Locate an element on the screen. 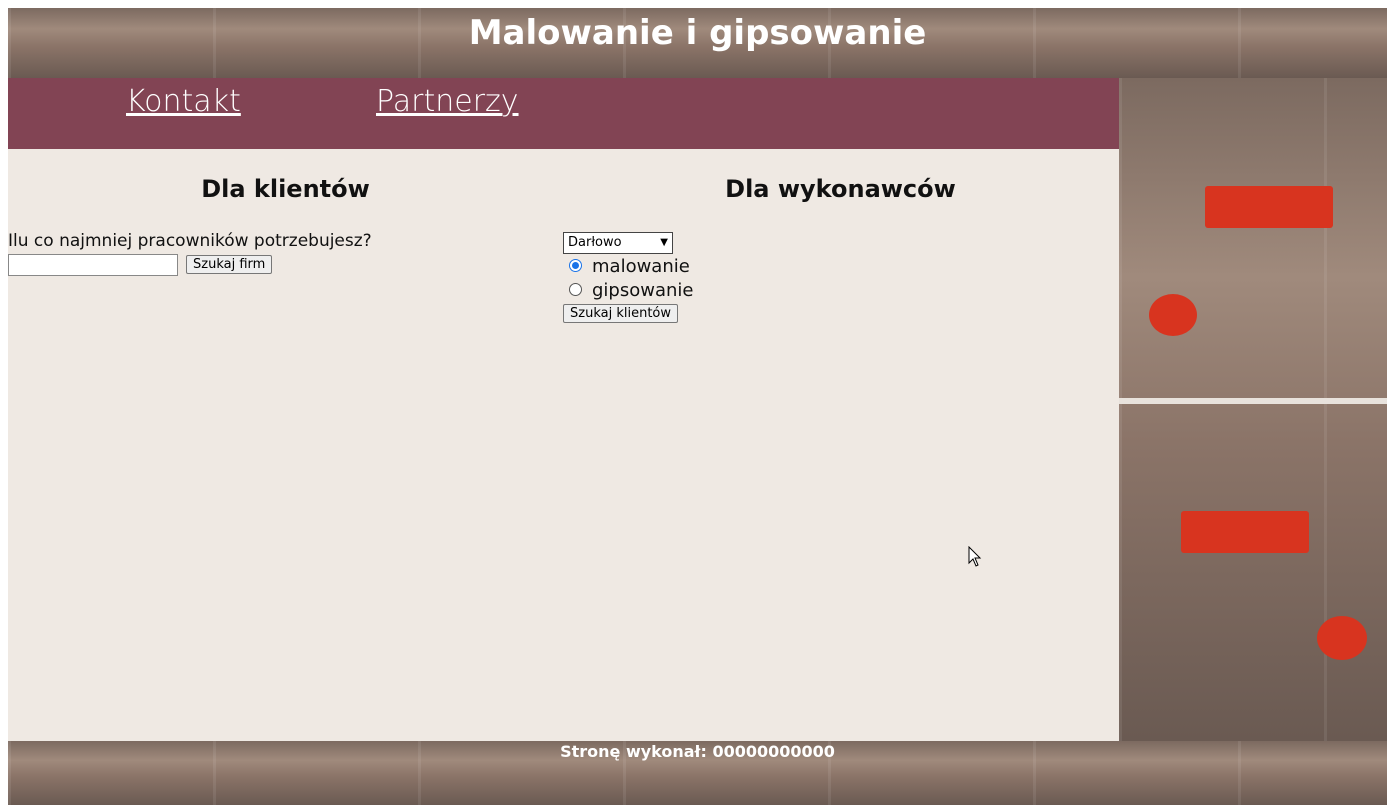 The image size is (1387, 805). radio-unchecked-icon is located at coordinates (575, 289).